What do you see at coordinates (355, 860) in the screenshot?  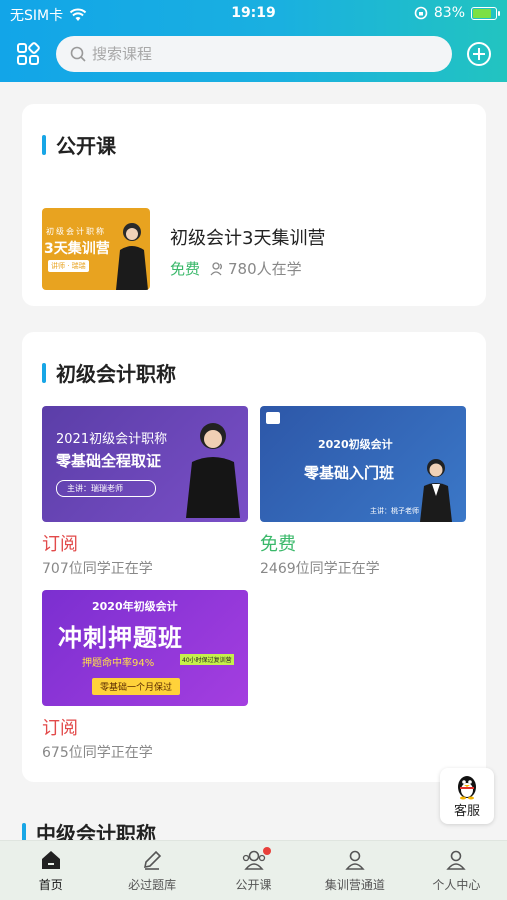 I see `user-icon` at bounding box center [355, 860].